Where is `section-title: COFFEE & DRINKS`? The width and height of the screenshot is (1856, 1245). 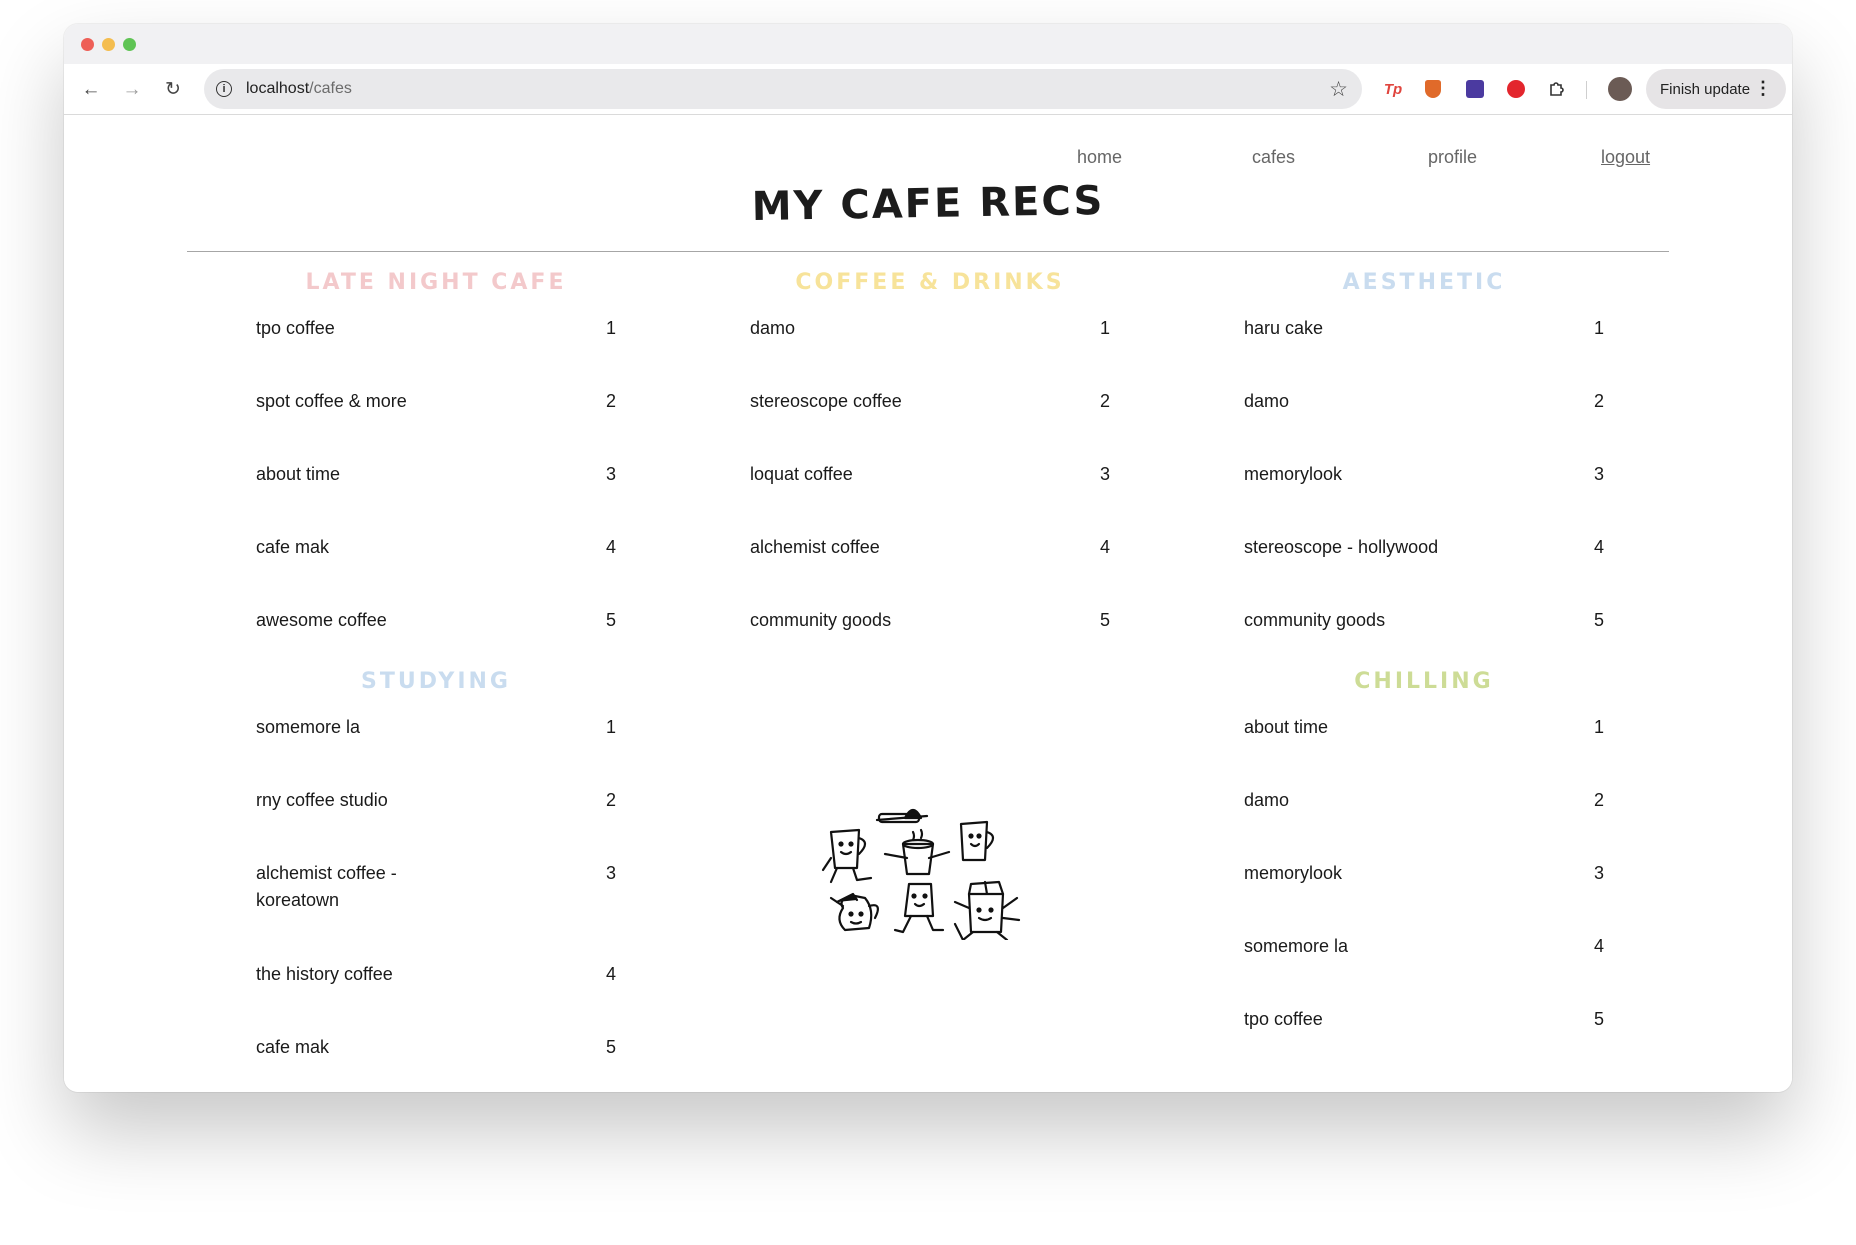 section-title: COFFEE & DRINKS is located at coordinates (930, 282).